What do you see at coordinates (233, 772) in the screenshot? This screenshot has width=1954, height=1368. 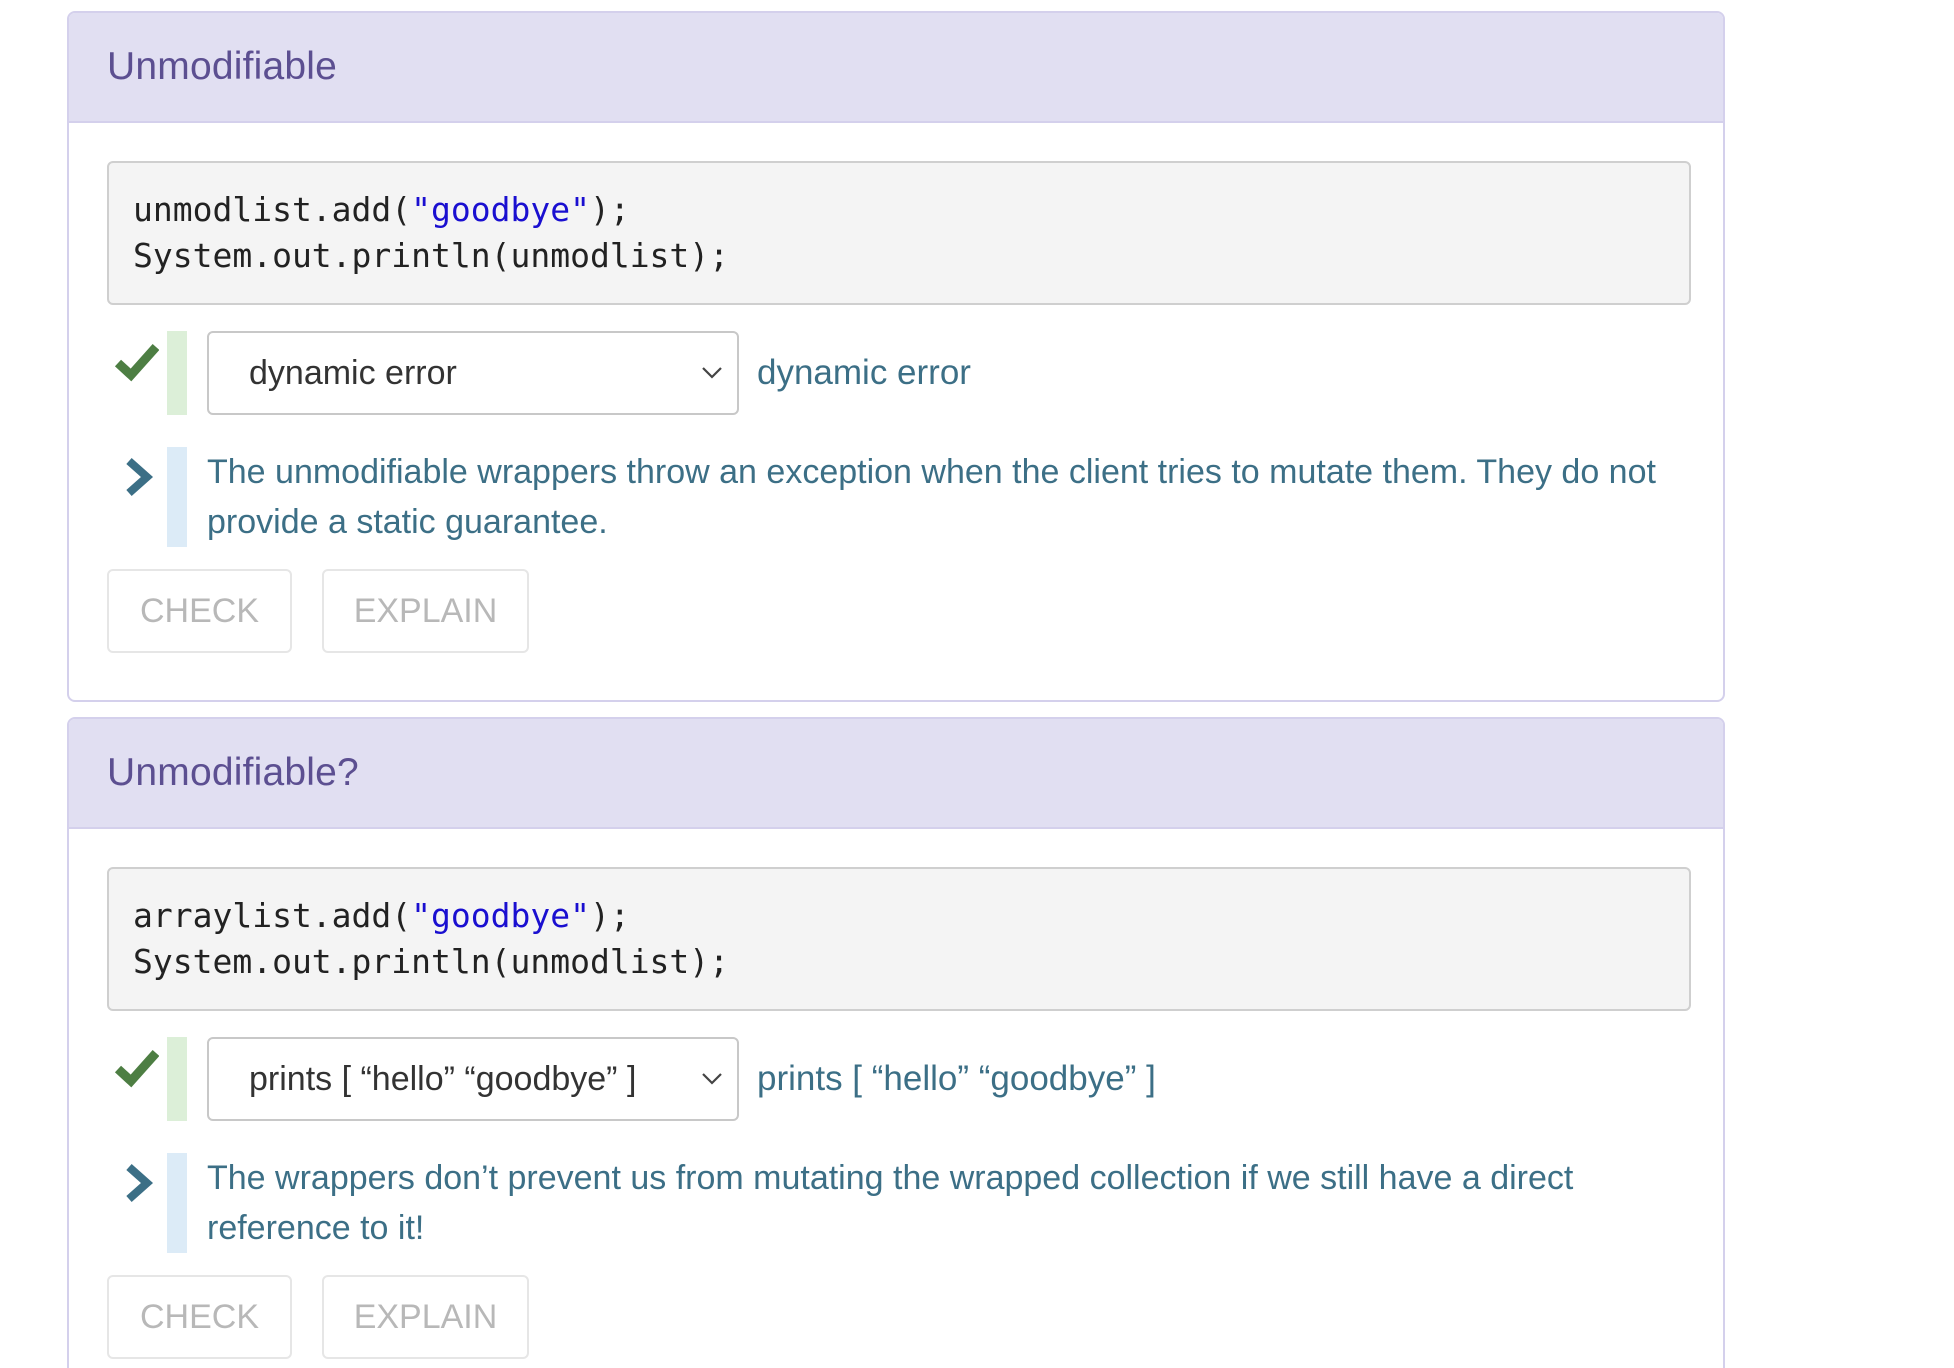 I see `panel-title: Unmodifiable?` at bounding box center [233, 772].